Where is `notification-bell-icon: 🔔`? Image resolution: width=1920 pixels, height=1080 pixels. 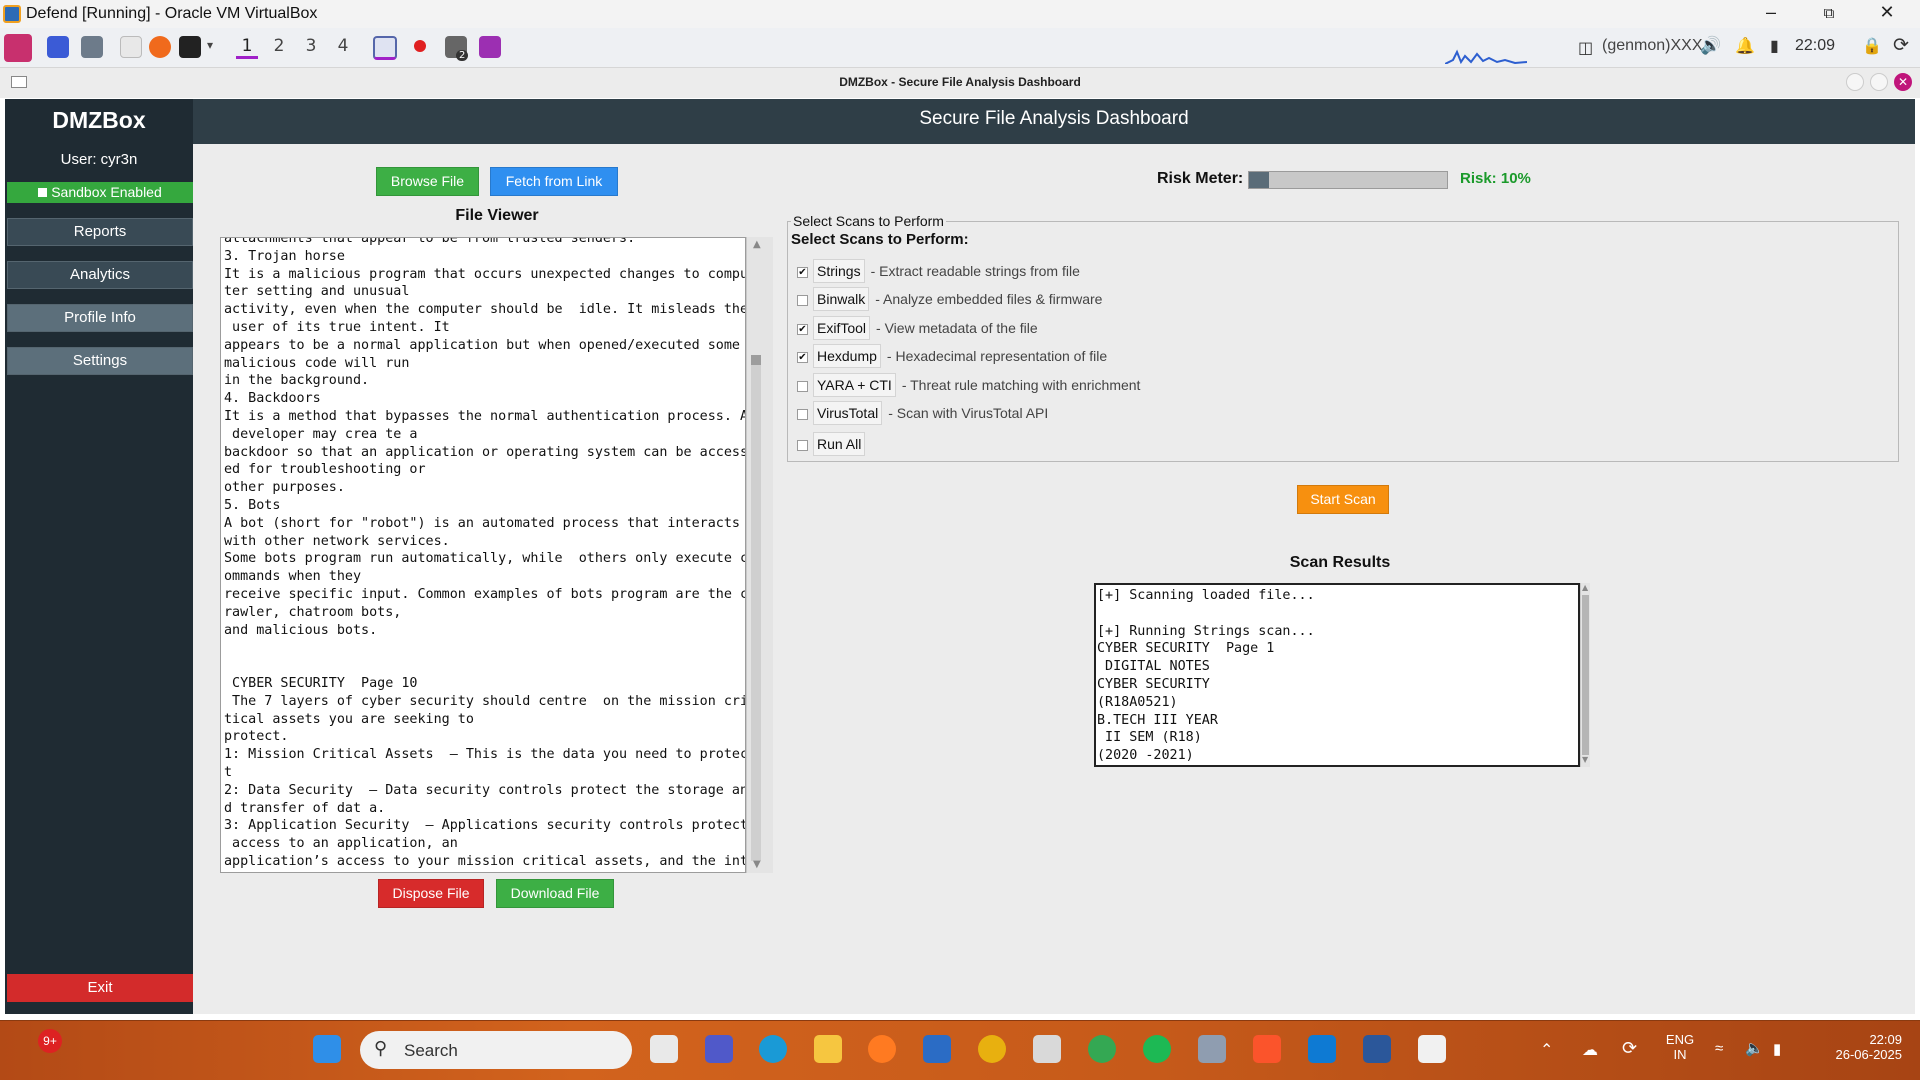 notification-bell-icon: 🔔 is located at coordinates (1745, 45).